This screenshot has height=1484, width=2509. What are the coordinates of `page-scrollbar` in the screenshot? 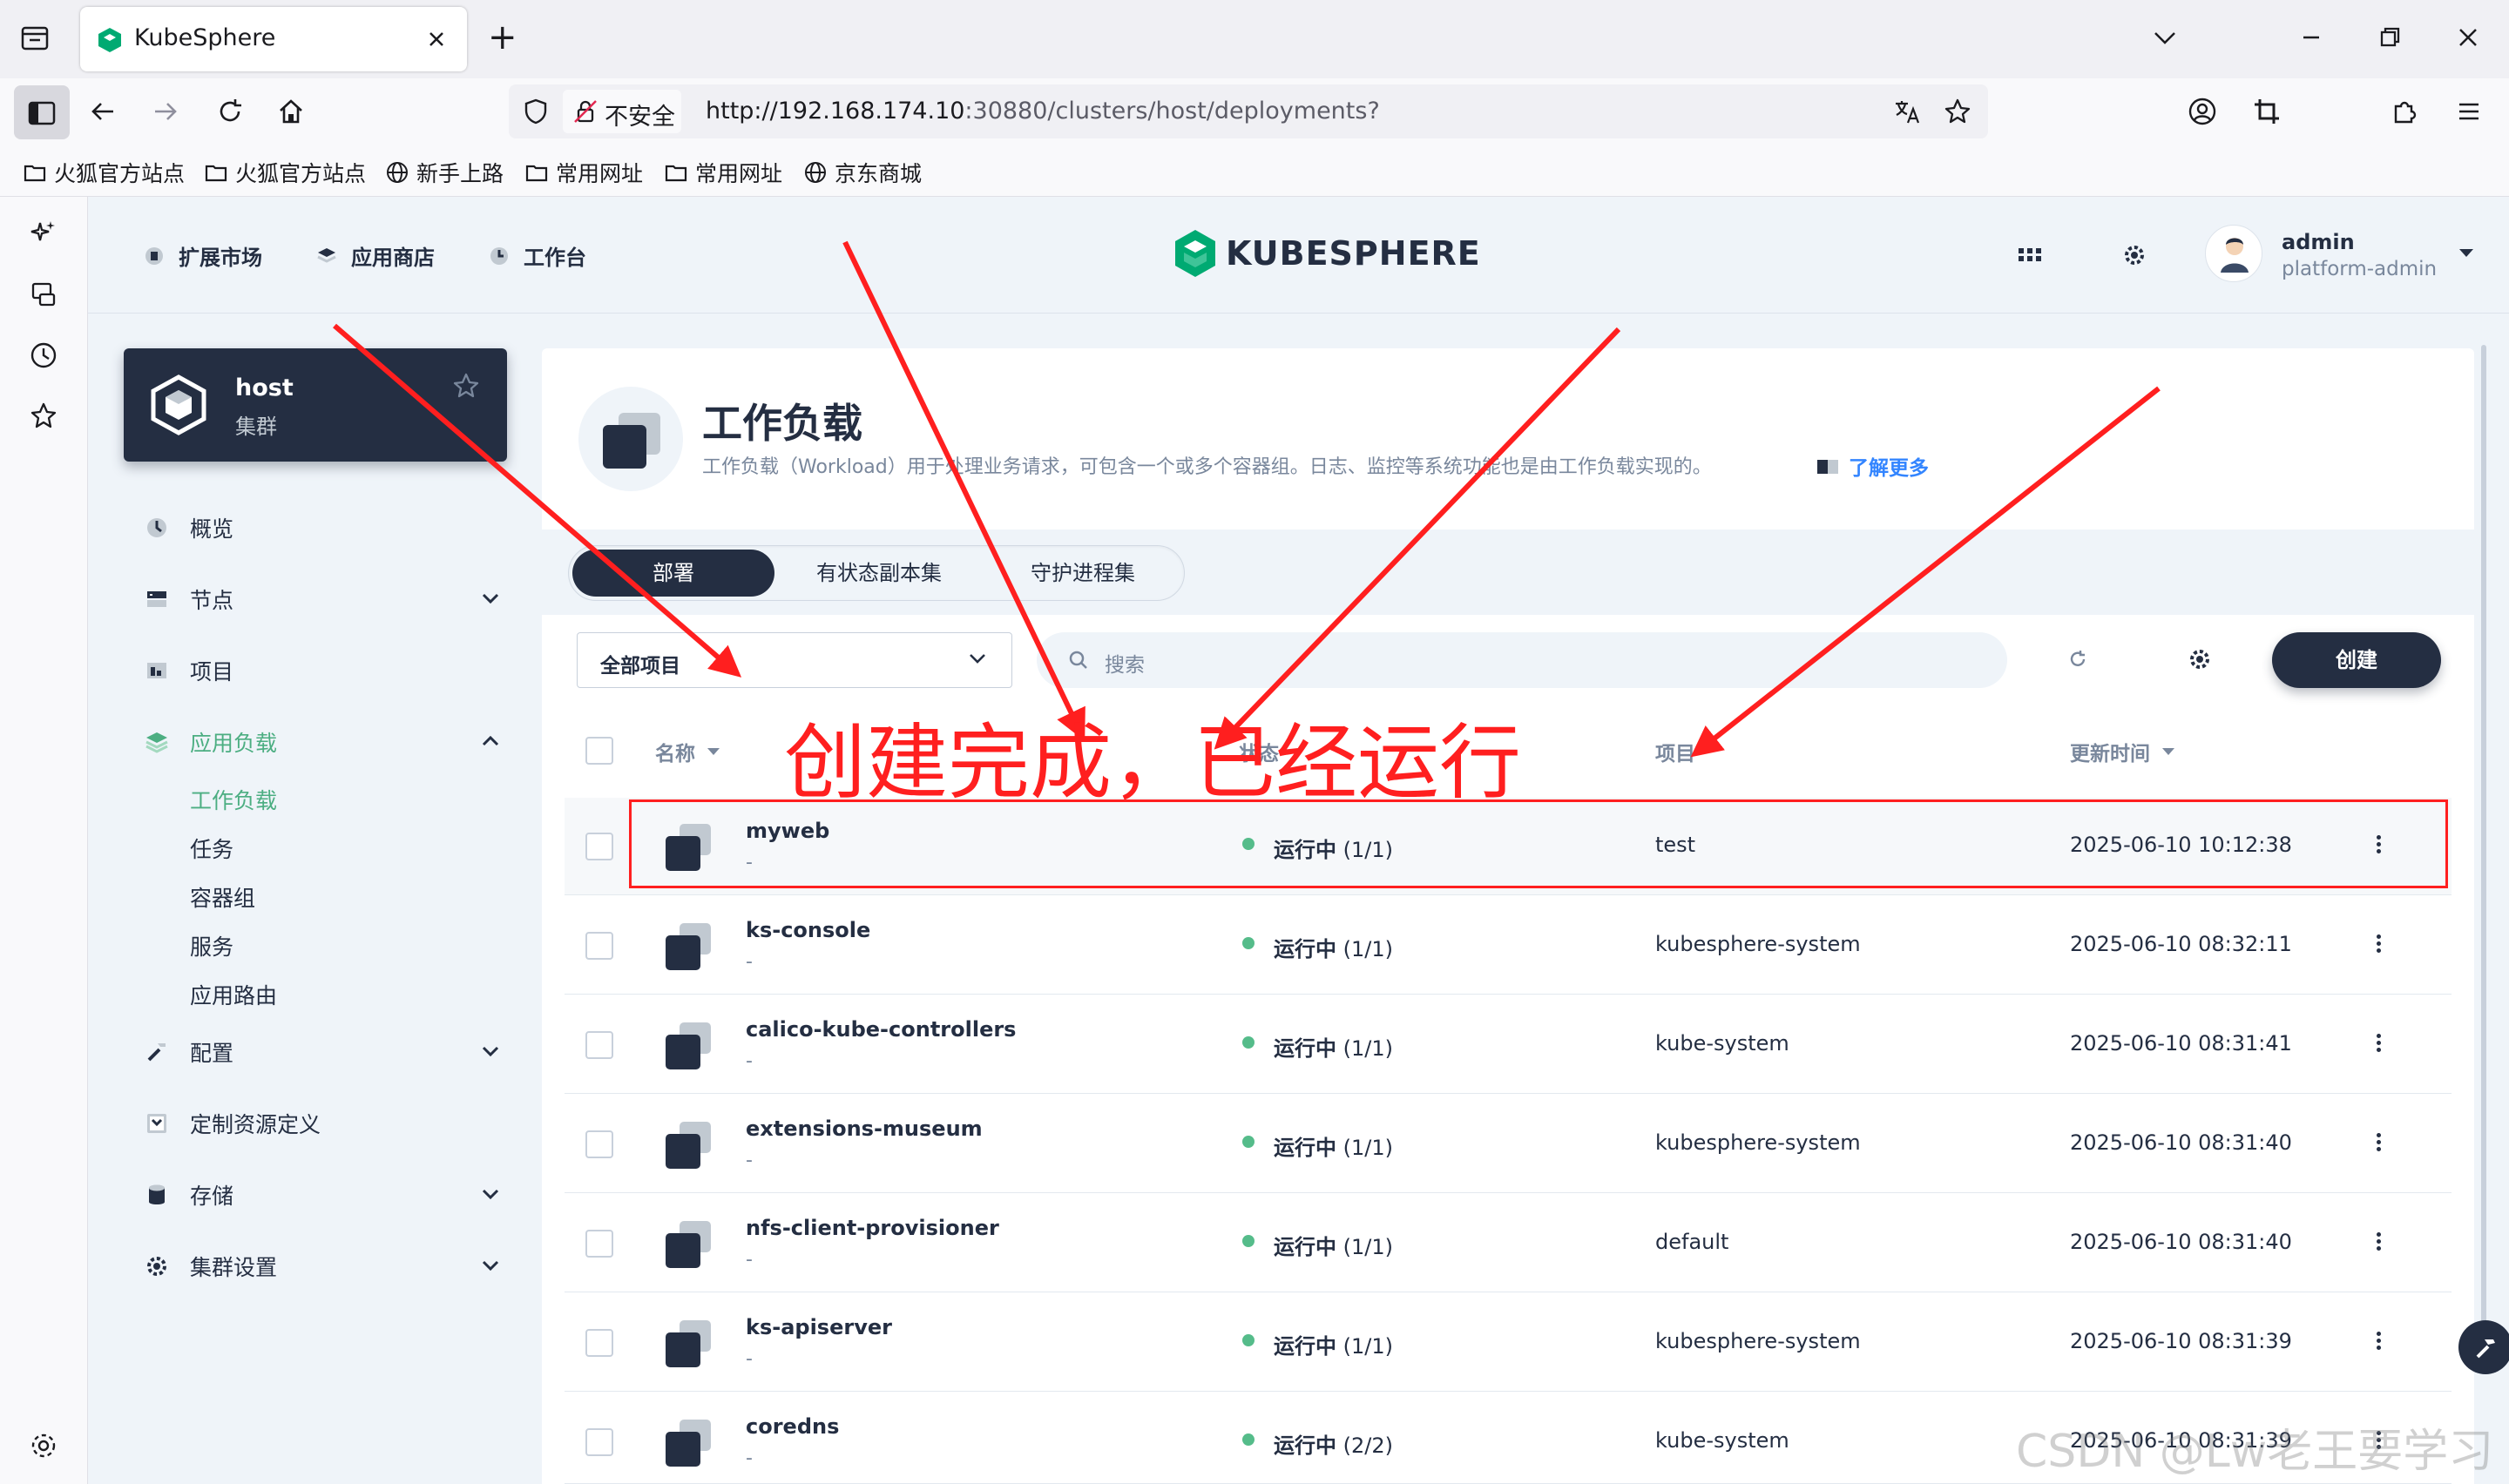 It's located at (2483, 859).